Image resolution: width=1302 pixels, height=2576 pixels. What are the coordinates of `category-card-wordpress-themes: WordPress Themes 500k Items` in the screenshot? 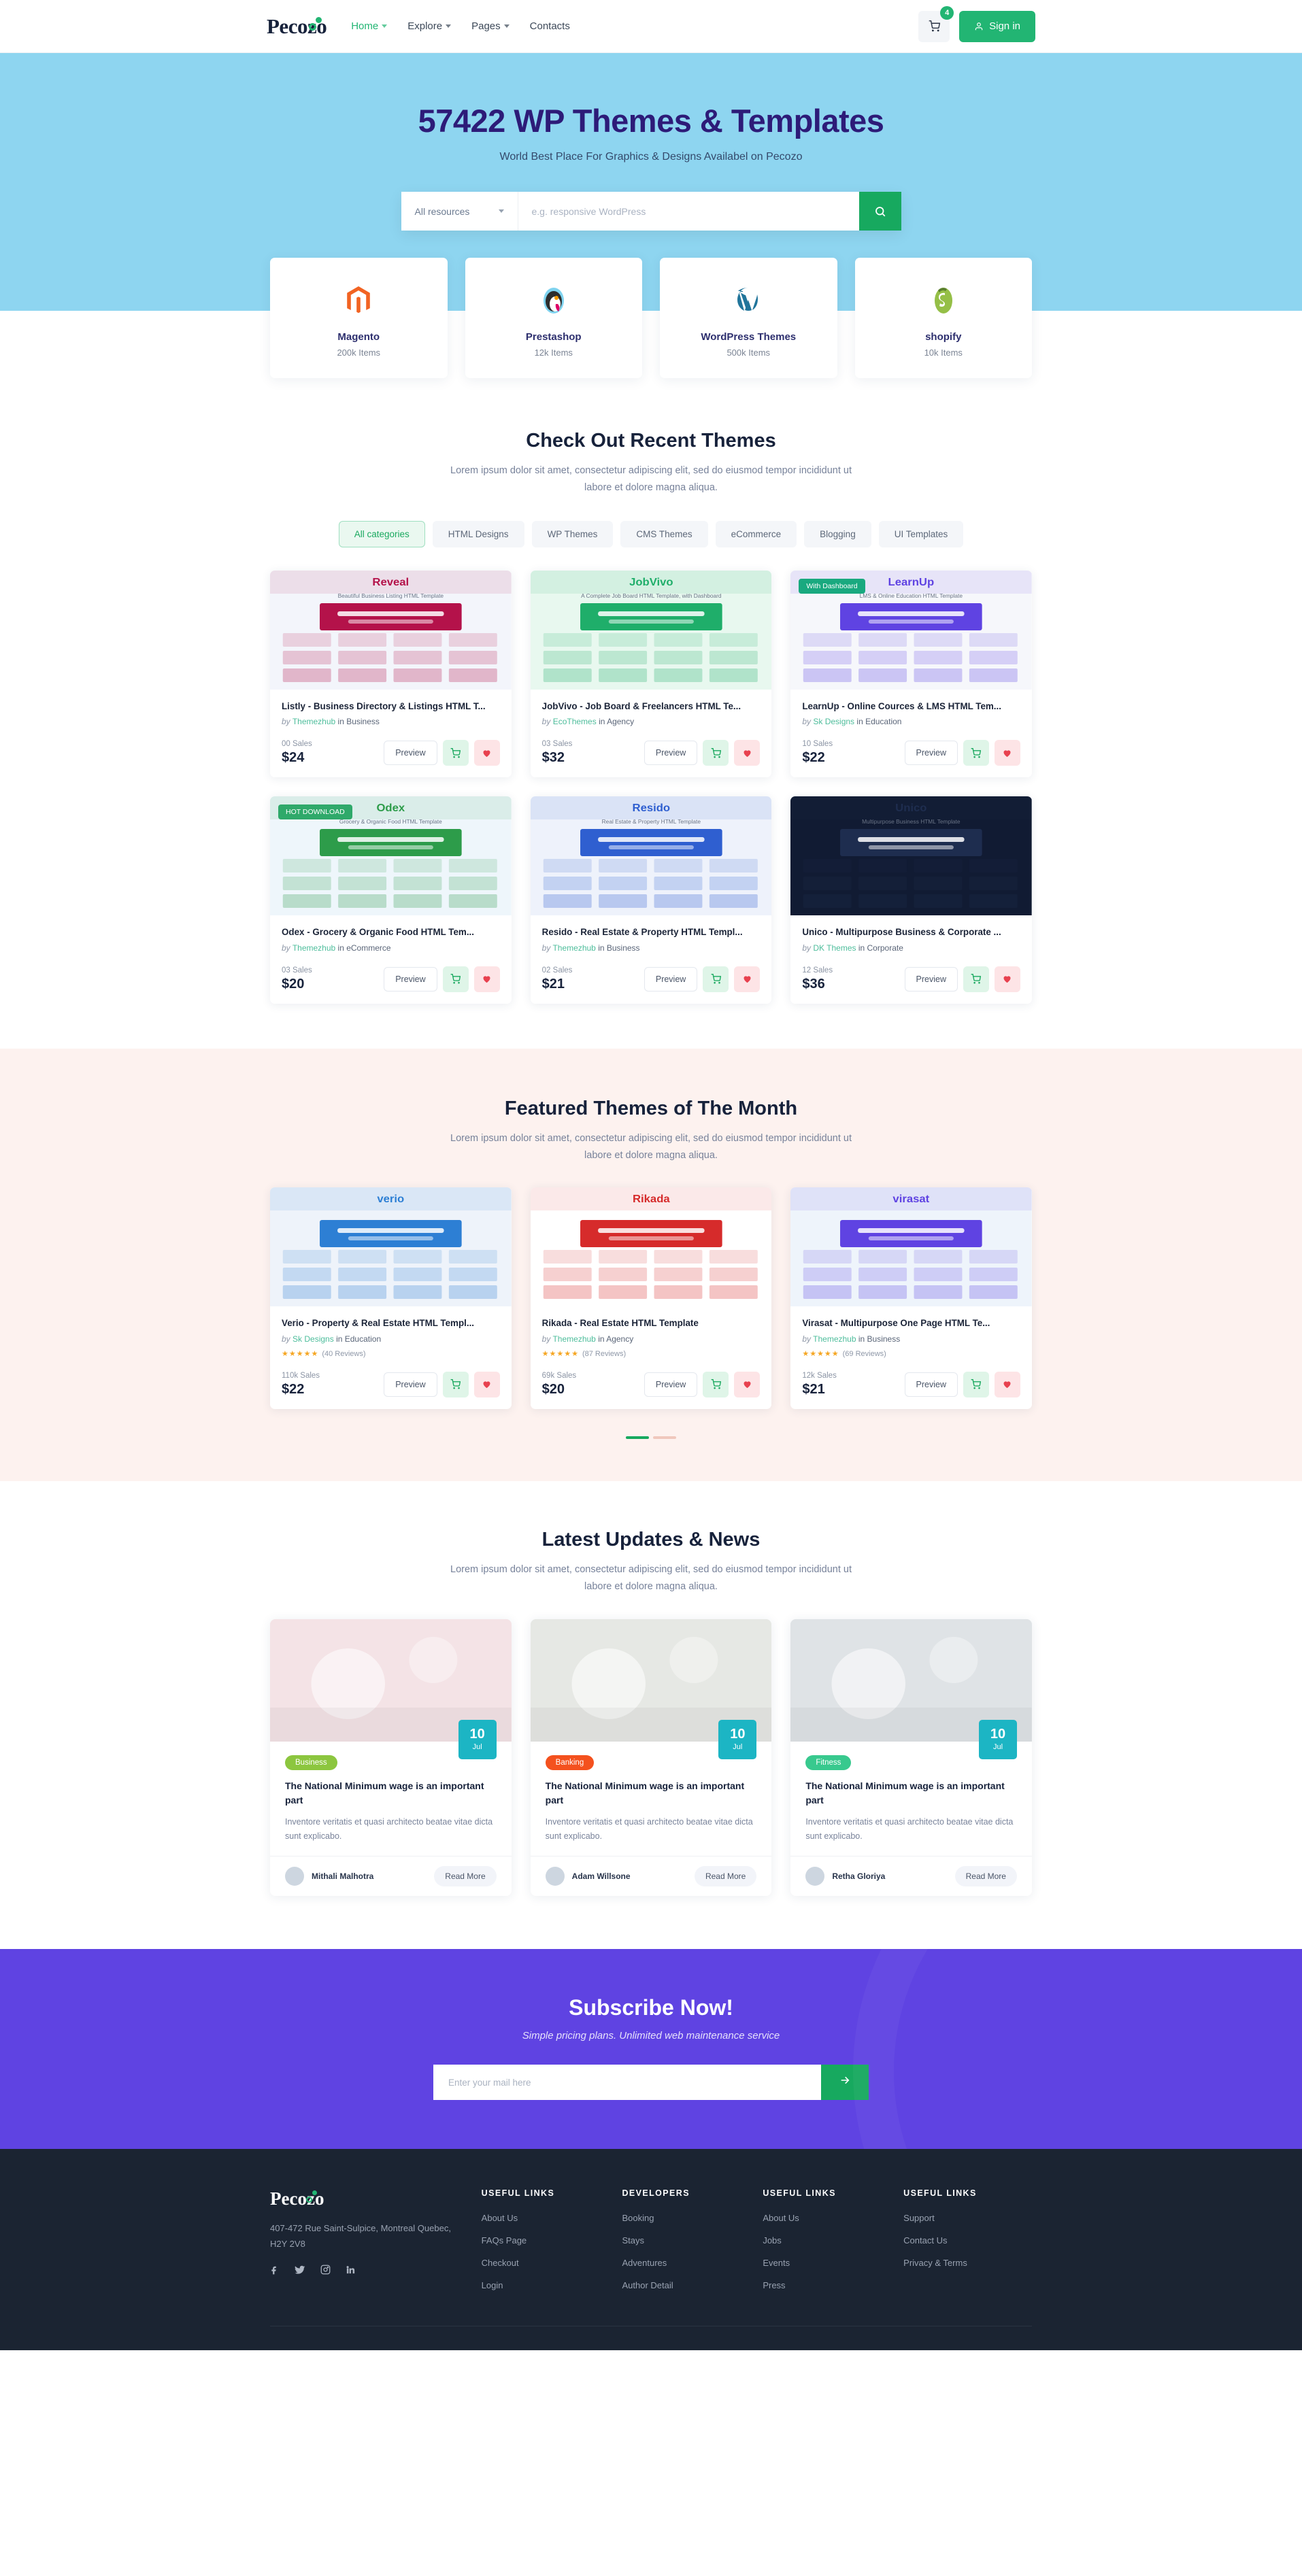 It's located at (748, 318).